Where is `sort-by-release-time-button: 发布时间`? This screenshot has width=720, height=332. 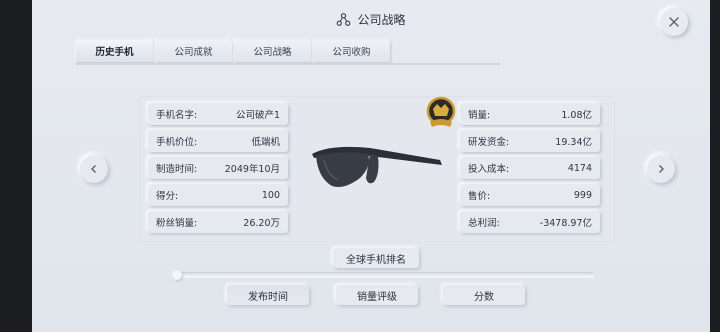 sort-by-release-time-button: 发布时间 is located at coordinates (268, 295).